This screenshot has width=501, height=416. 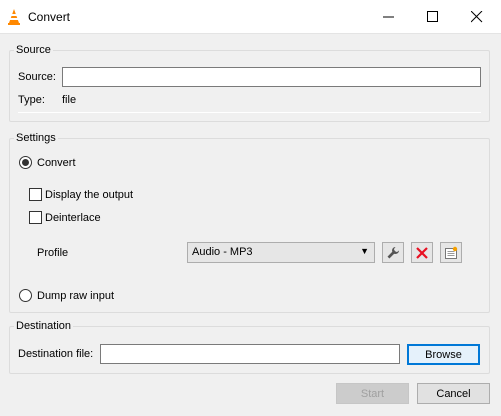 What do you see at coordinates (69, 100) in the screenshot?
I see `type-value: file` at bounding box center [69, 100].